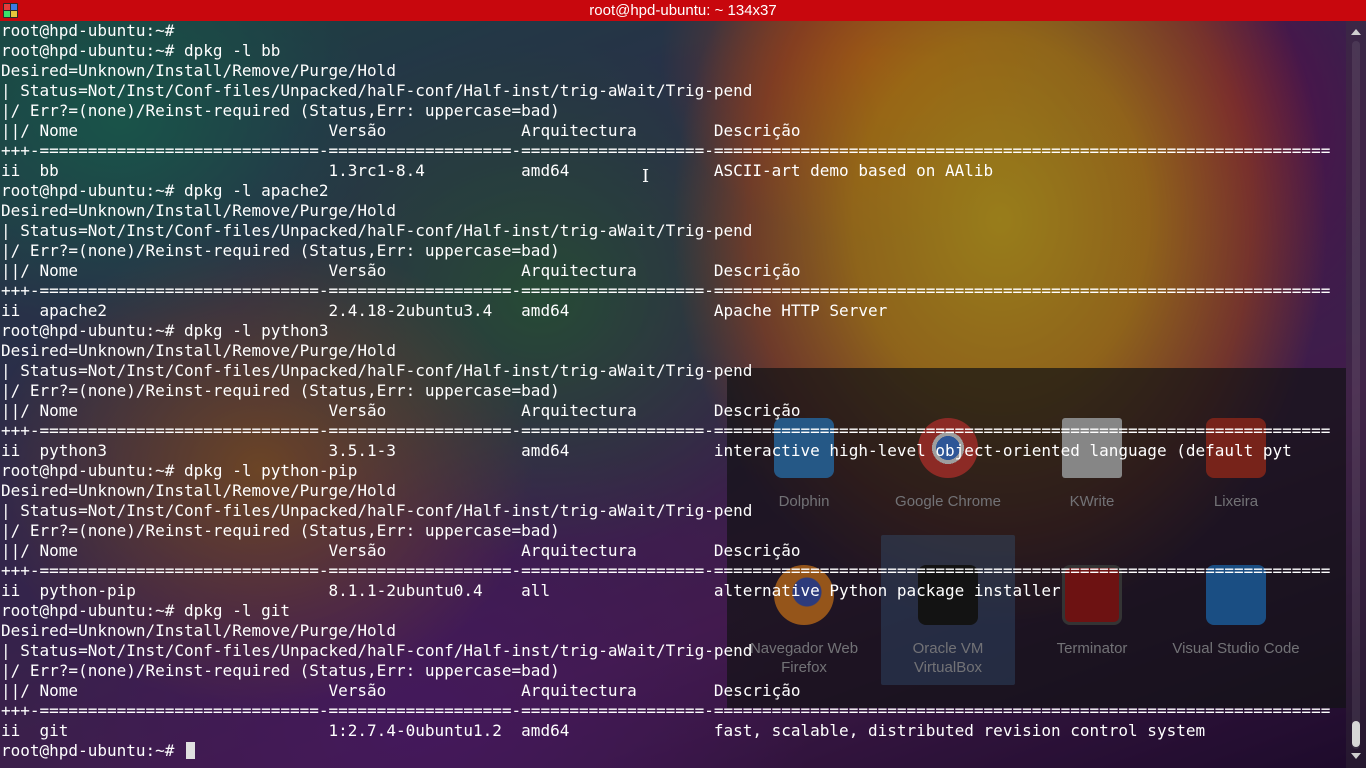 This screenshot has height=768, width=1366. I want to click on terminal-line: root@hpd-ubuntu:~#, so click(88, 30).